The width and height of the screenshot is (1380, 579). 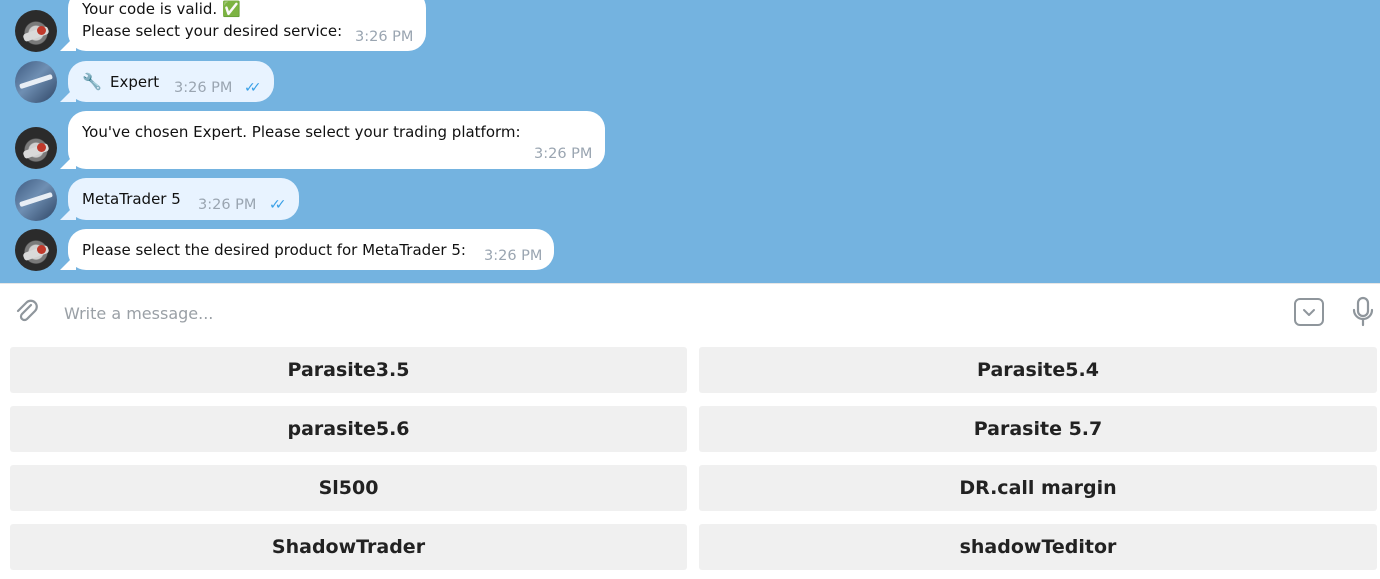 What do you see at coordinates (654, 313) in the screenshot?
I see `message-input` at bounding box center [654, 313].